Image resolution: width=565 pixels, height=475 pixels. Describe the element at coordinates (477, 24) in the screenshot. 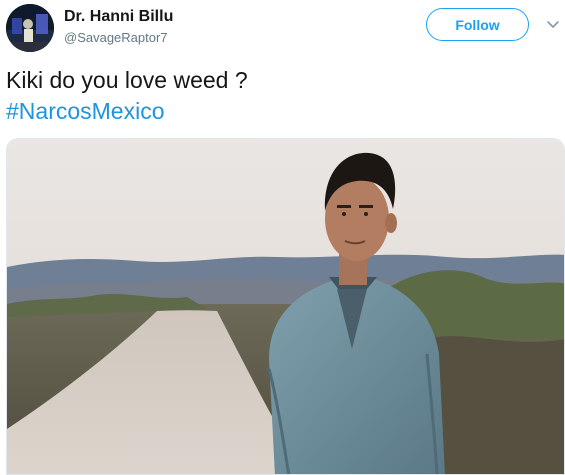

I see `follow-button: Follow` at that location.